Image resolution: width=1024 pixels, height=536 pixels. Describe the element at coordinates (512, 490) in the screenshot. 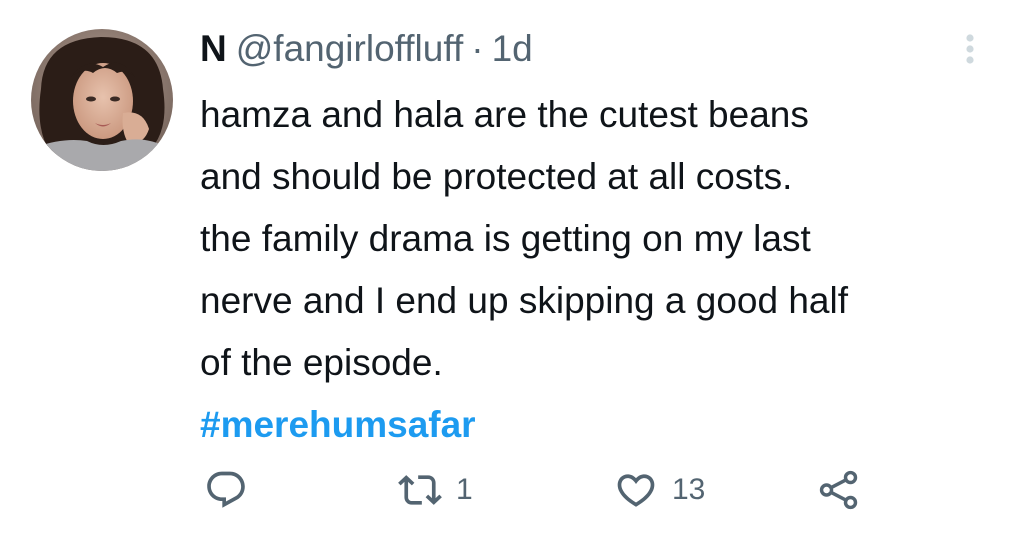

I see `action-bar: 1 13` at that location.